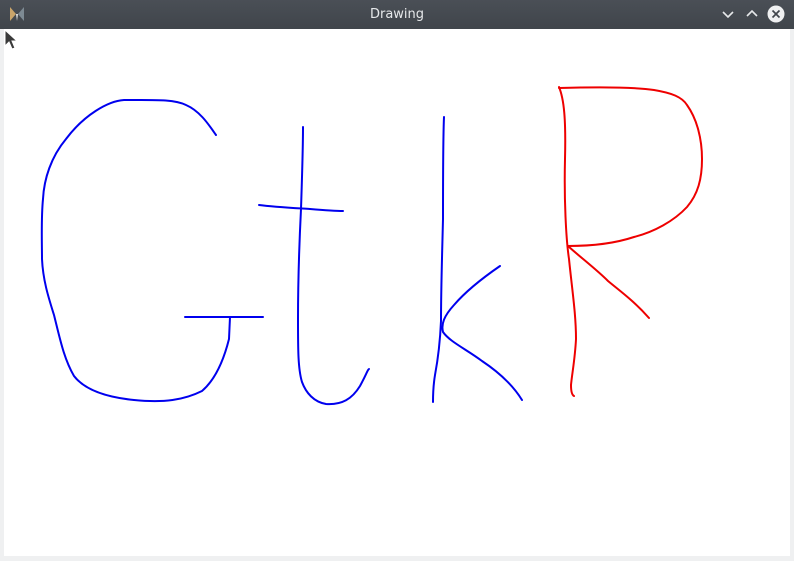 The width and height of the screenshot is (794, 561). I want to click on chevron-down-icon, so click(728, 15).